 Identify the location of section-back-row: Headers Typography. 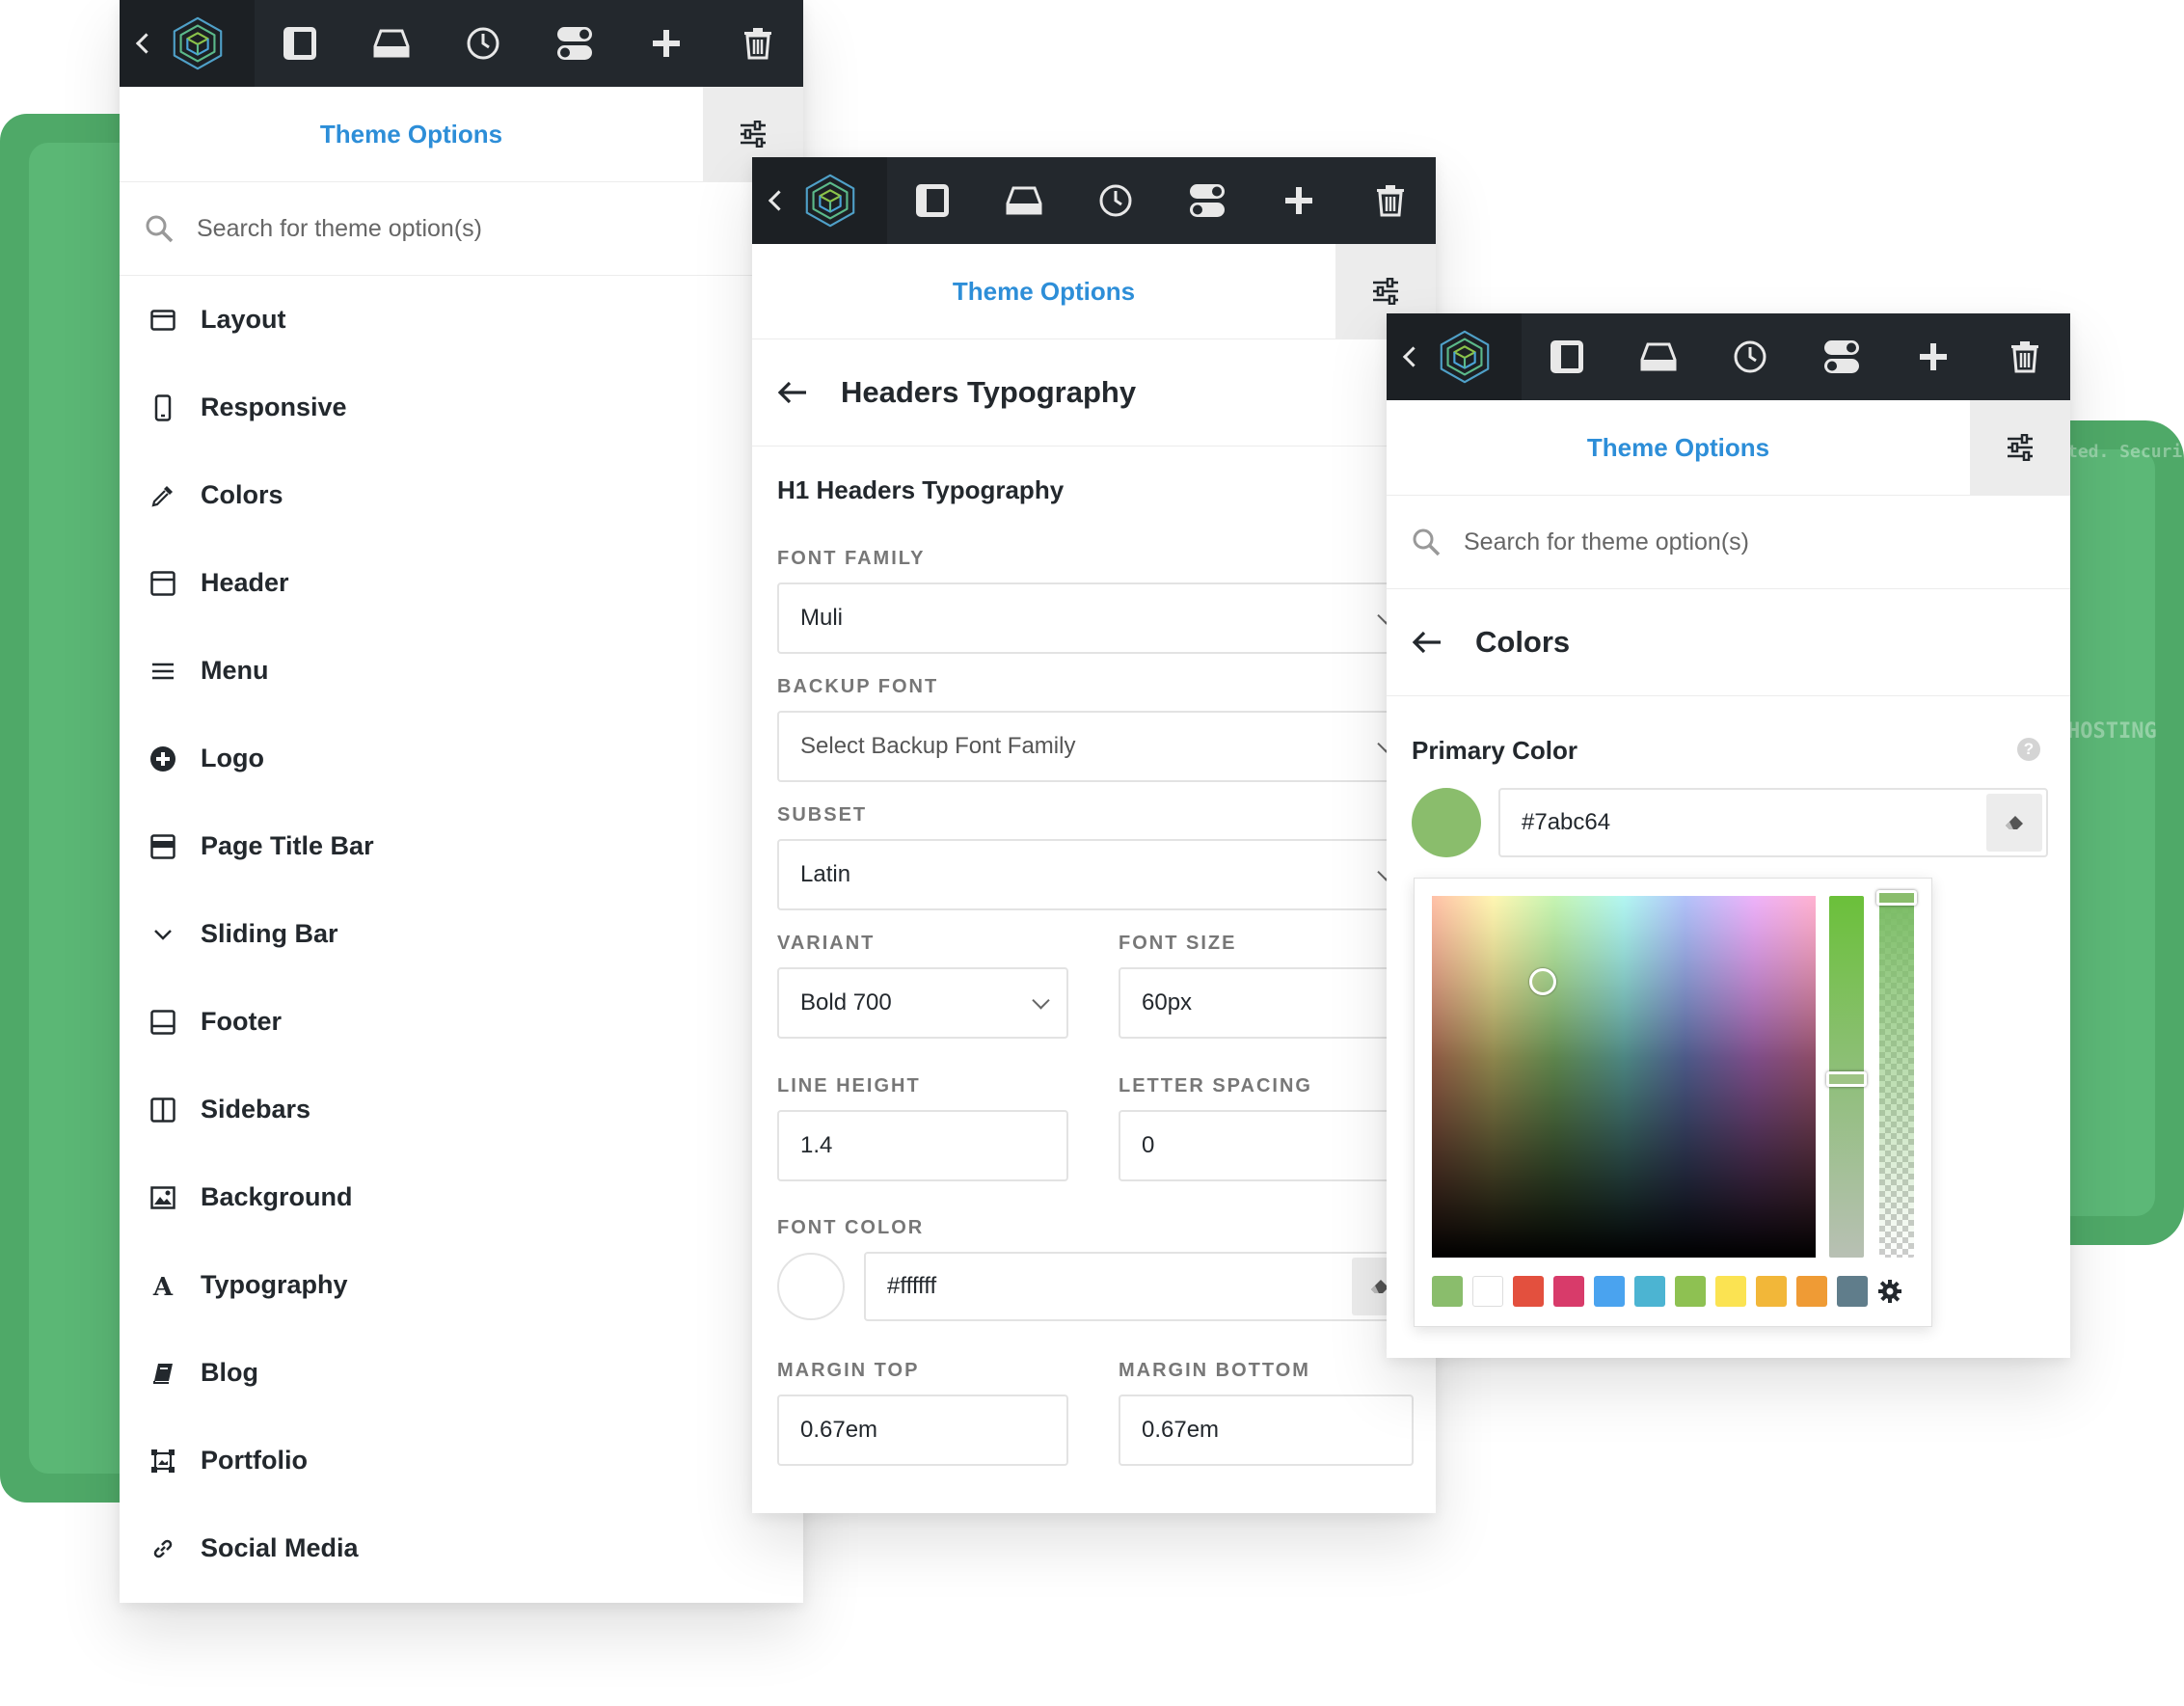
(1094, 393).